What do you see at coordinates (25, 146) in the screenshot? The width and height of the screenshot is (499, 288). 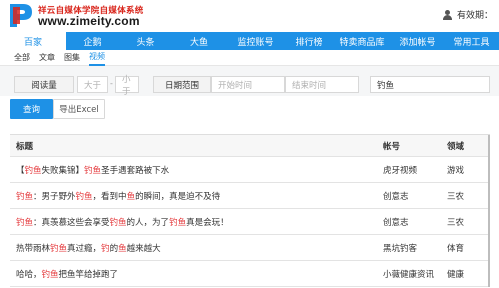 I see `col-title: 标题` at bounding box center [25, 146].